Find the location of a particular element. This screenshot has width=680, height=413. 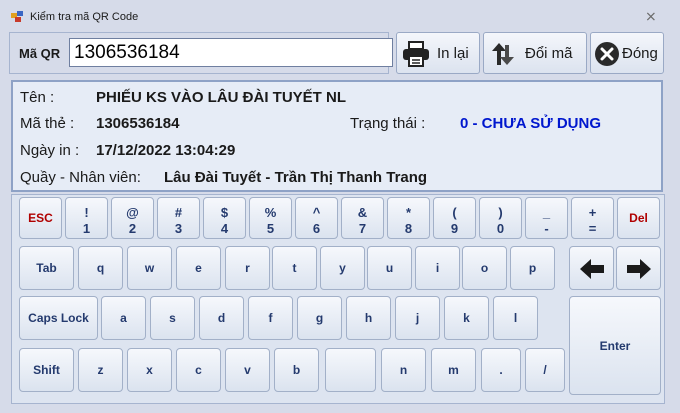

key-l: l is located at coordinates (515, 318).